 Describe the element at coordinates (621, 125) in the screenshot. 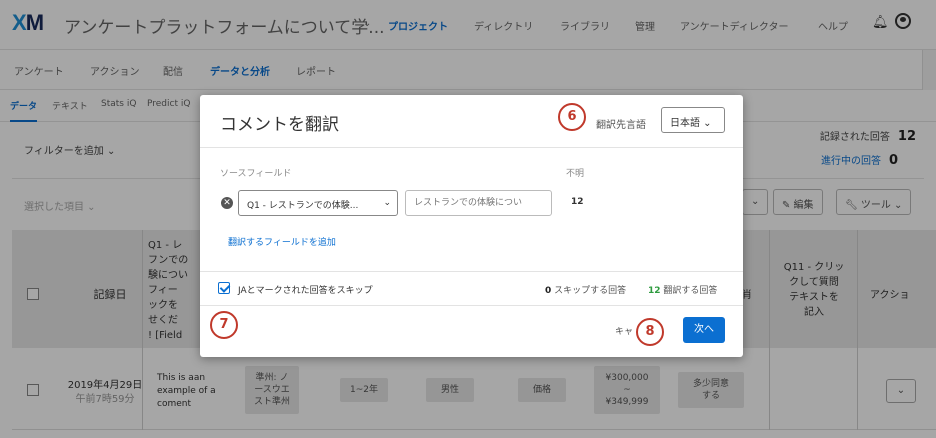

I see `target-language-label: 翻訳先言語` at that location.